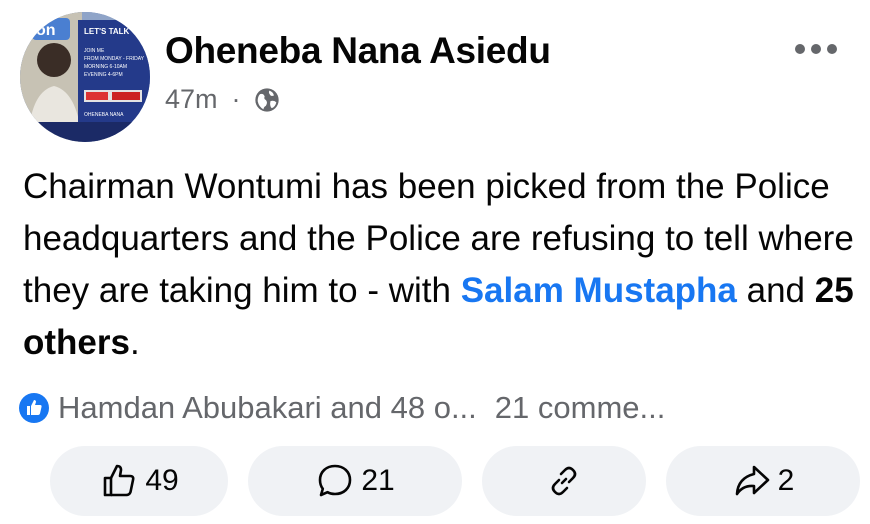  I want to click on globe-icon, so click(266, 99).